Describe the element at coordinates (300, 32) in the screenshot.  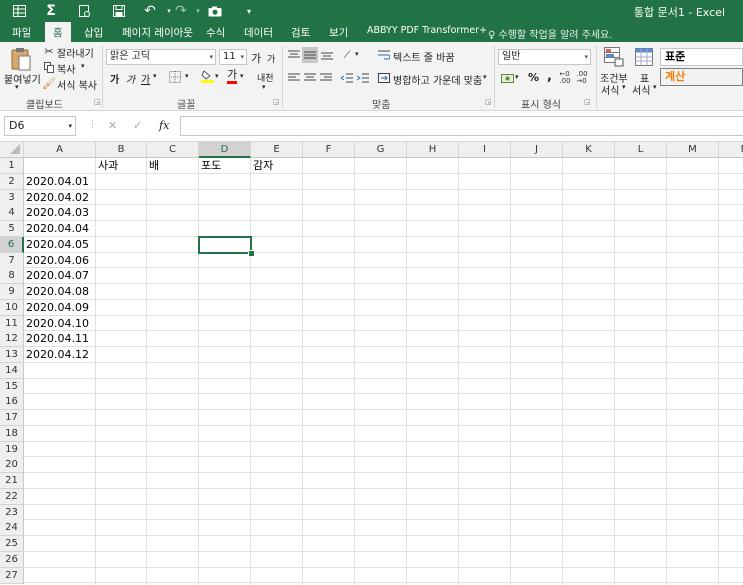
I see `tab-review: 검토` at that location.